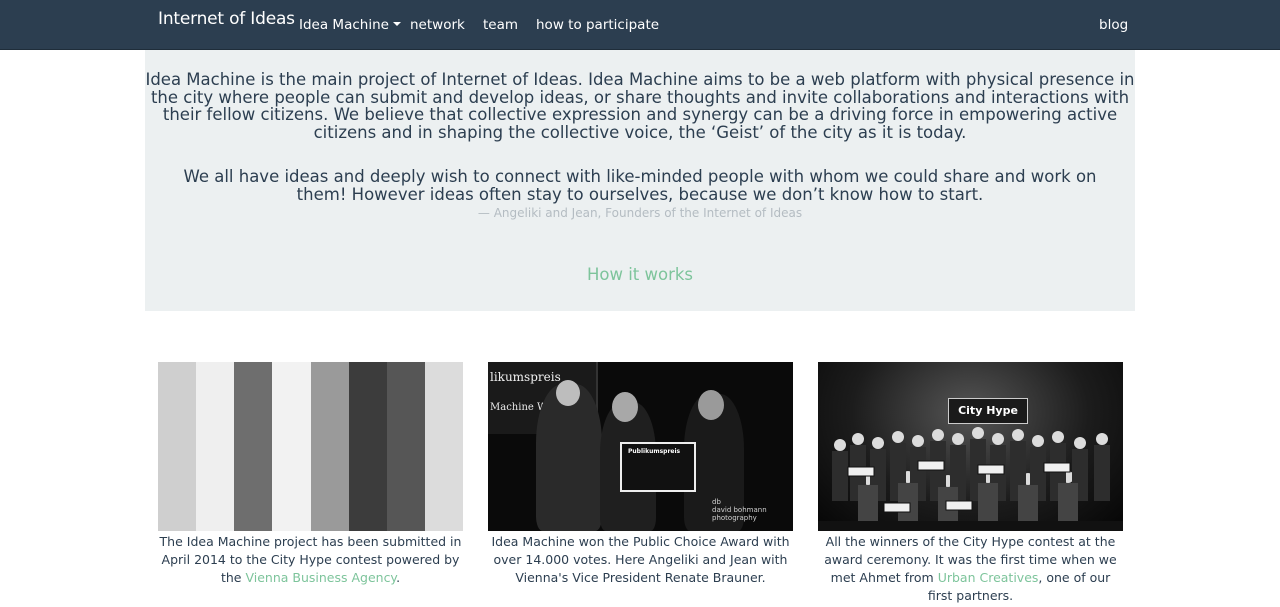 Image resolution: width=1280 pixels, height=607 pixels. What do you see at coordinates (437, 25) in the screenshot?
I see `nav-item-network: network` at bounding box center [437, 25].